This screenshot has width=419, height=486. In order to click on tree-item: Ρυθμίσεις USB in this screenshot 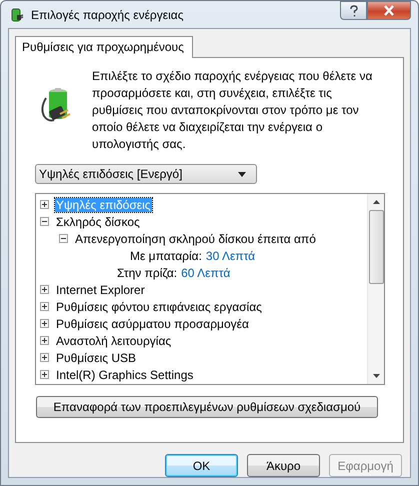, I will do `click(96, 357)`.